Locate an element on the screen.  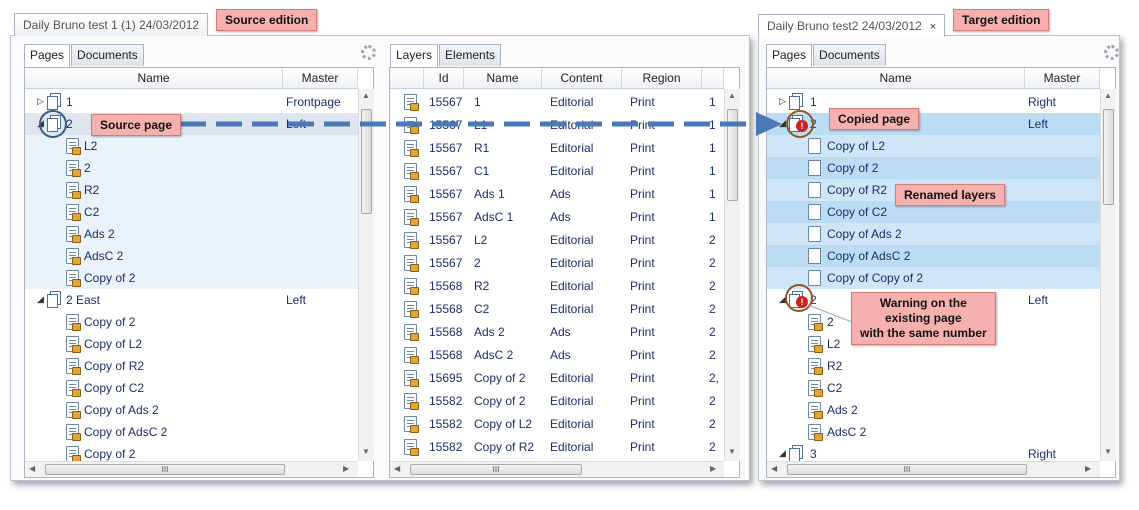
table-row: 15567 2 Editorial Print 2 is located at coordinates (557, 263).